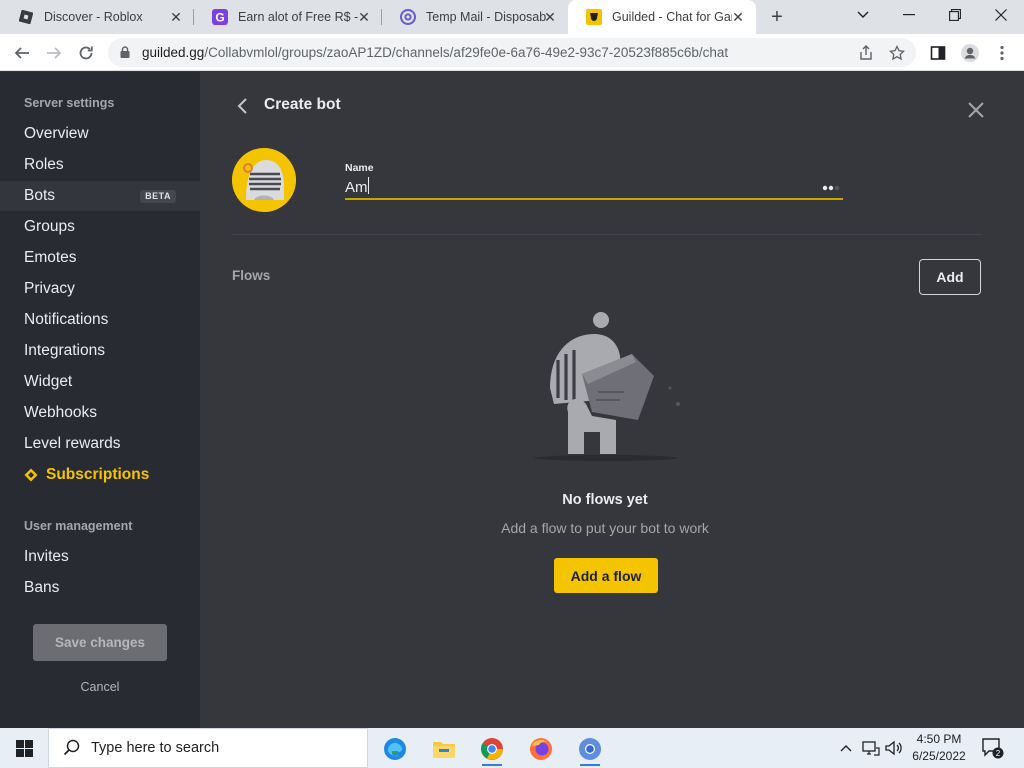 The height and width of the screenshot is (768, 1024). Describe the element at coordinates (1002, 53) in the screenshot. I see `menu-kebab-icon` at that location.